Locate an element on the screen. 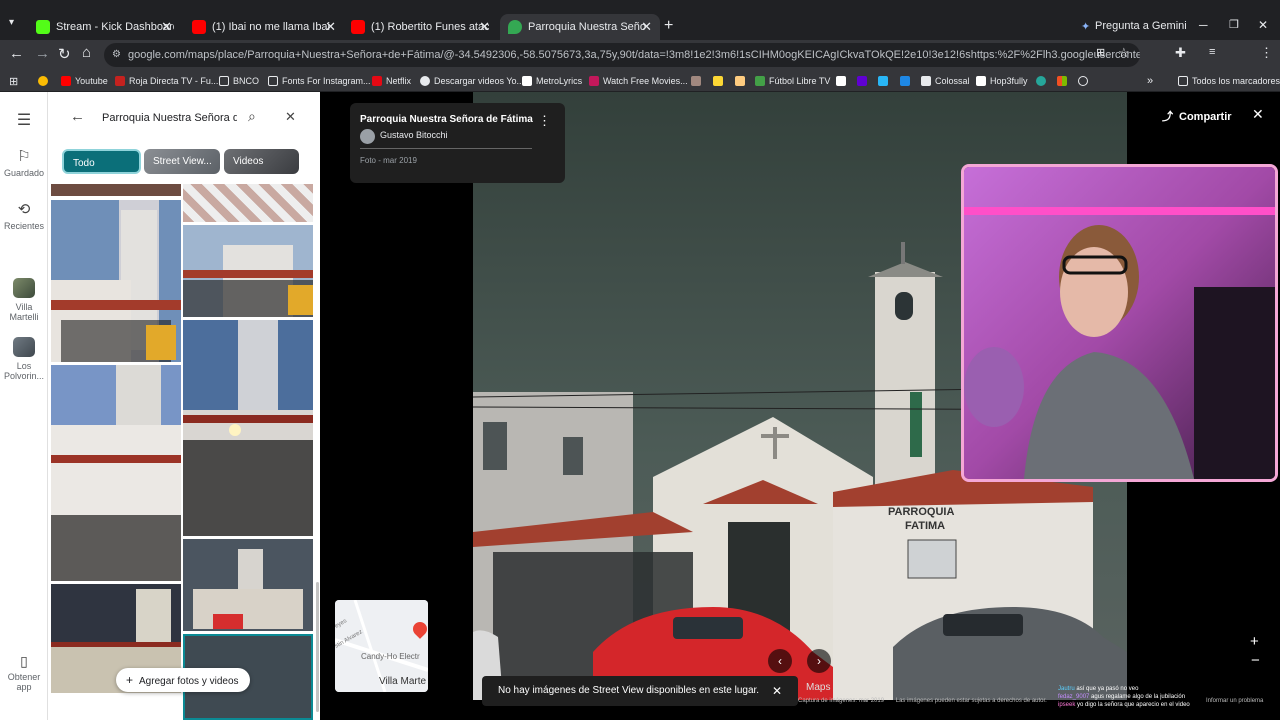  more-bookmarks-icon: » is located at coordinates (1150, 81).